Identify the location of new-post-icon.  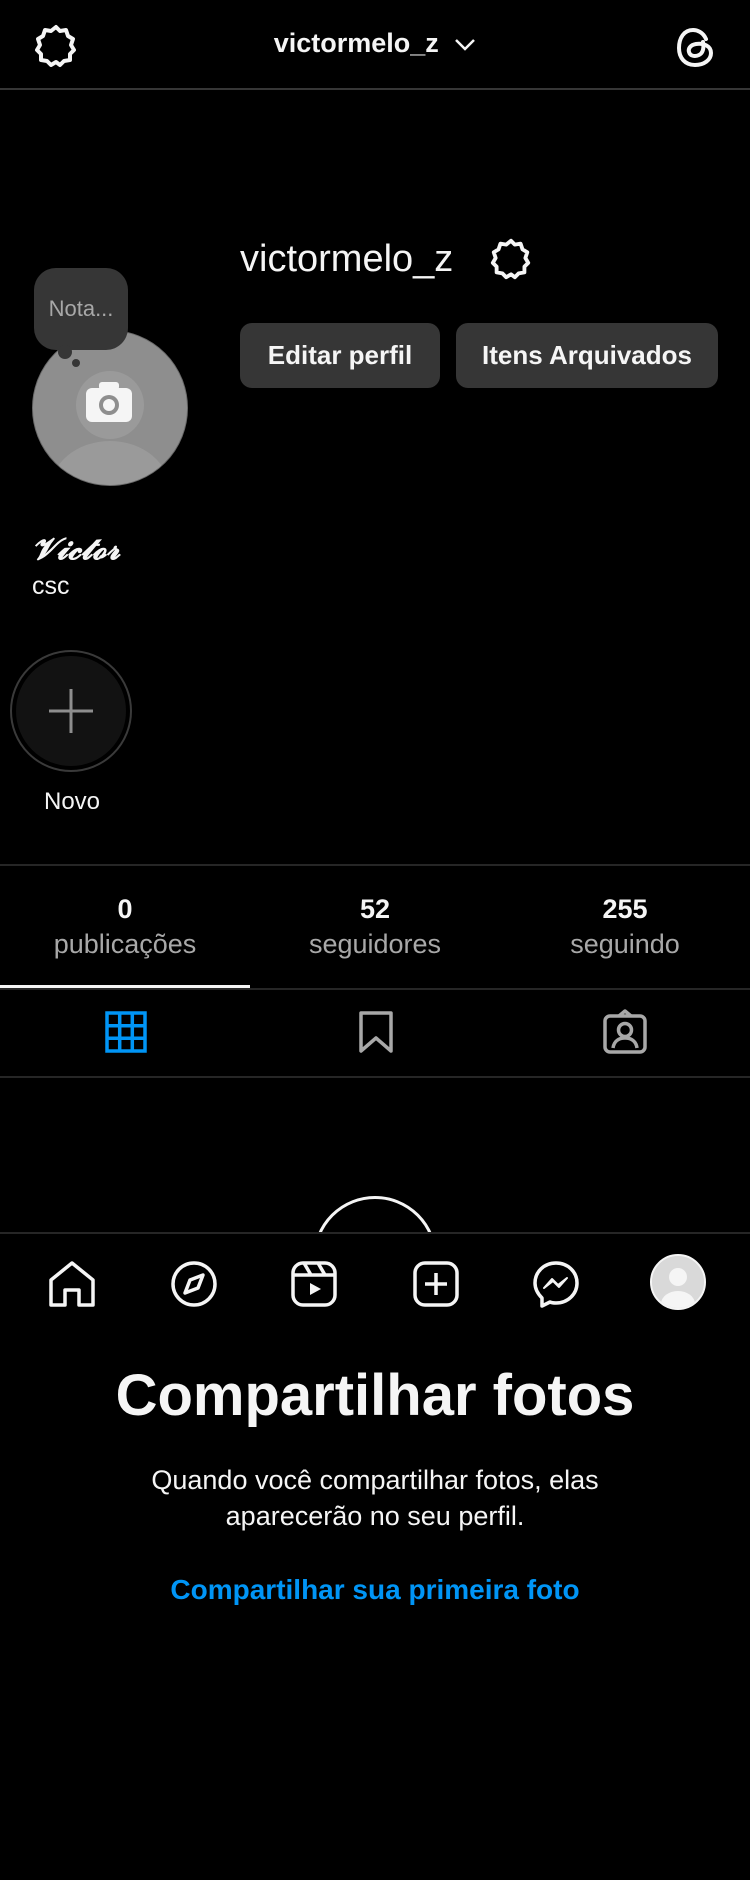
(436, 1284).